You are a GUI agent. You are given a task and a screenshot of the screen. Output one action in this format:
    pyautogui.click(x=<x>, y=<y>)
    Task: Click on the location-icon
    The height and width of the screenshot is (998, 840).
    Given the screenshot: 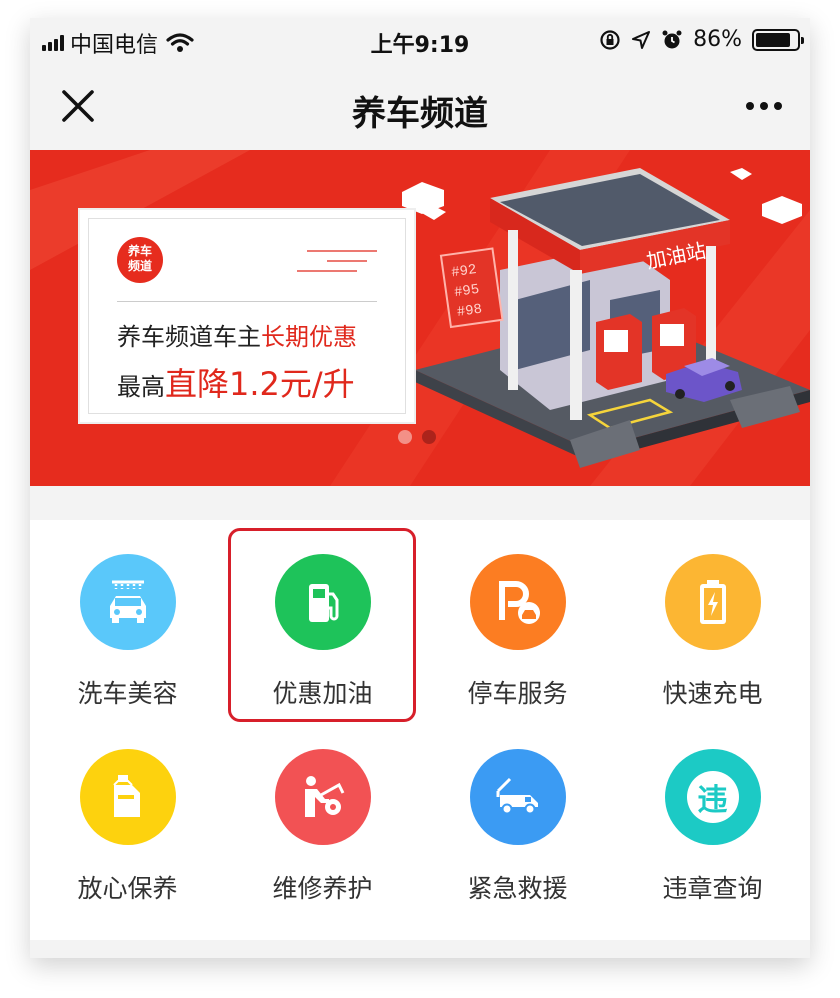 What is the action you would take?
    pyautogui.click(x=641, y=39)
    